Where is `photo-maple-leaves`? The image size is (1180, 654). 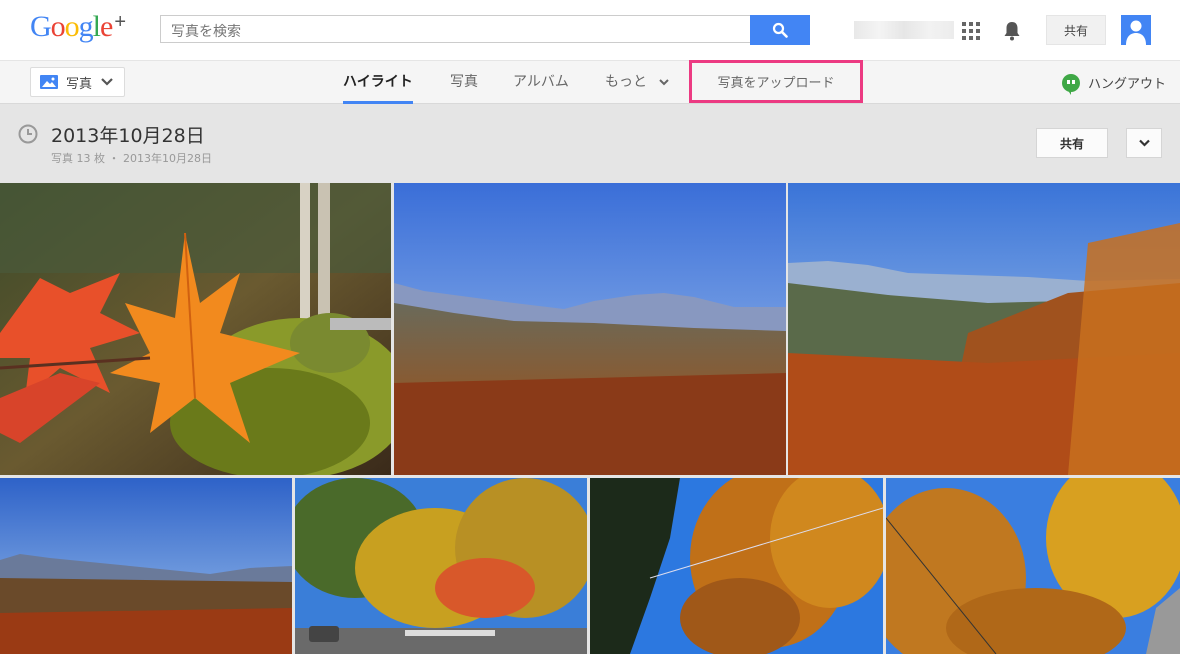 photo-maple-leaves is located at coordinates (195, 329).